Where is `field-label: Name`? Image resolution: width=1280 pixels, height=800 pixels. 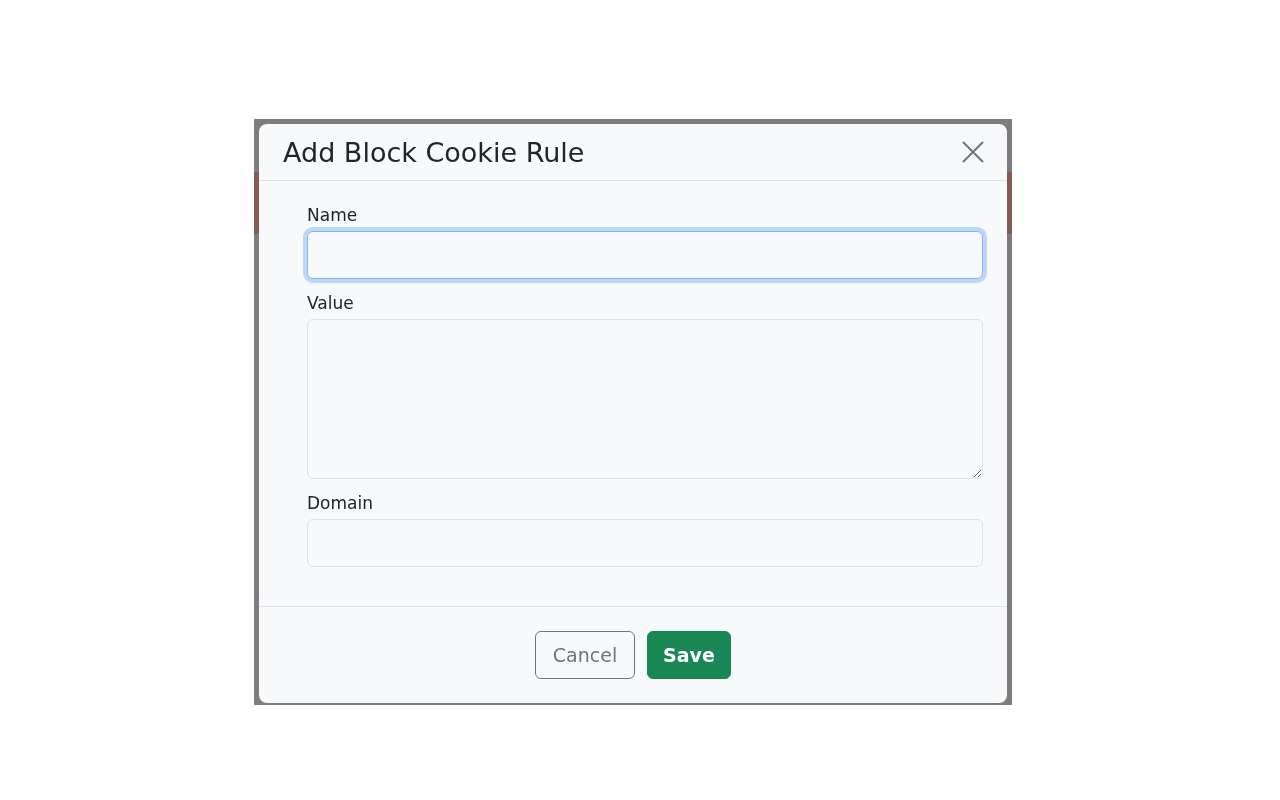
field-label: Name is located at coordinates (333, 215).